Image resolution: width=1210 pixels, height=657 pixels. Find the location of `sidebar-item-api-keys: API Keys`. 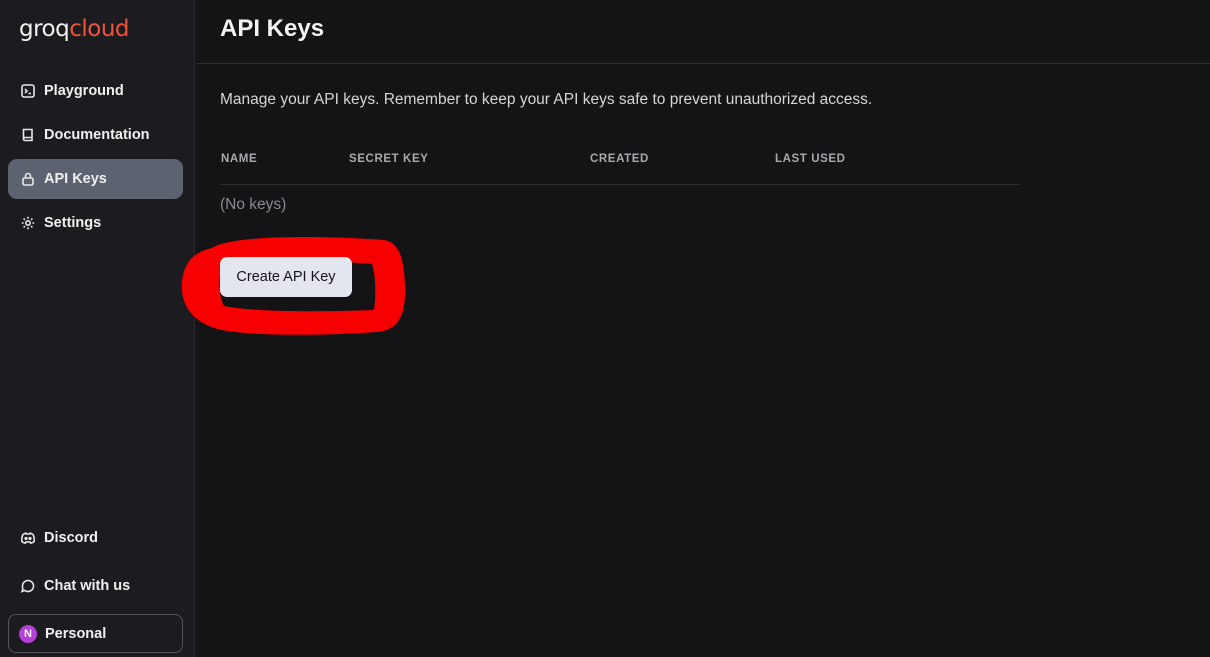

sidebar-item-api-keys: API Keys is located at coordinates (95, 179).